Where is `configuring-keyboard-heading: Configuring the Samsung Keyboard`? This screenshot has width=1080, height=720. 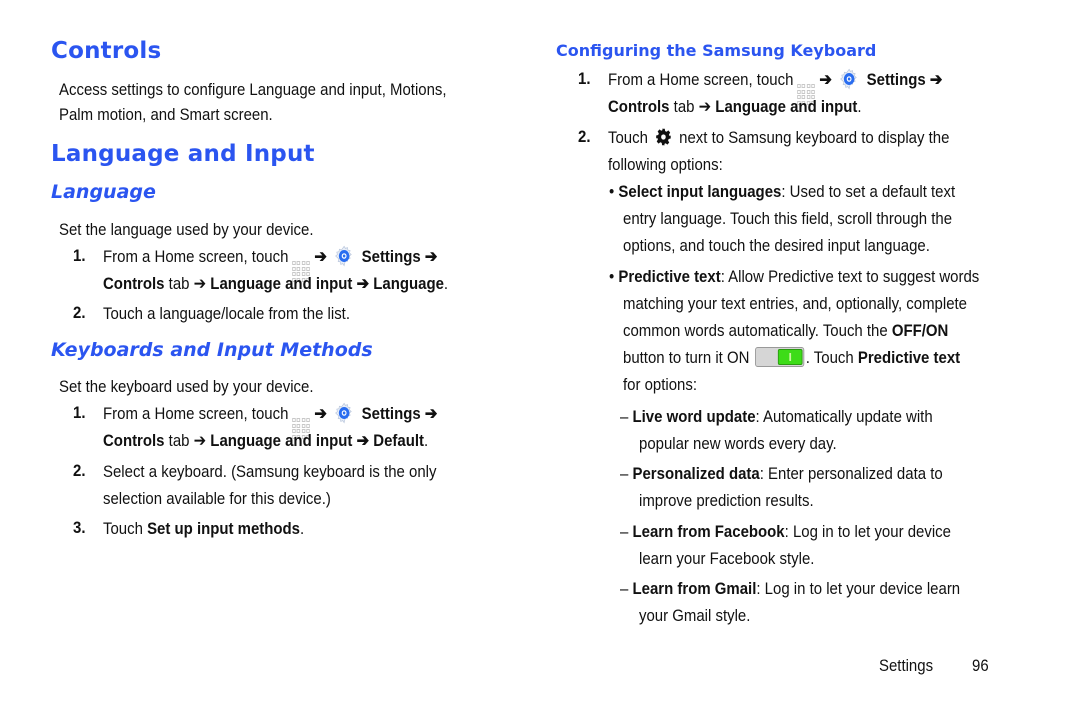
configuring-keyboard-heading: Configuring the Samsung Keyboard is located at coordinates (716, 50).